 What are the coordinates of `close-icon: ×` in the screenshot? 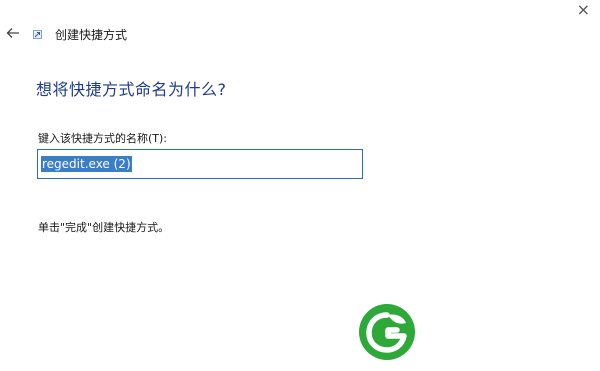 It's located at (583, 10).